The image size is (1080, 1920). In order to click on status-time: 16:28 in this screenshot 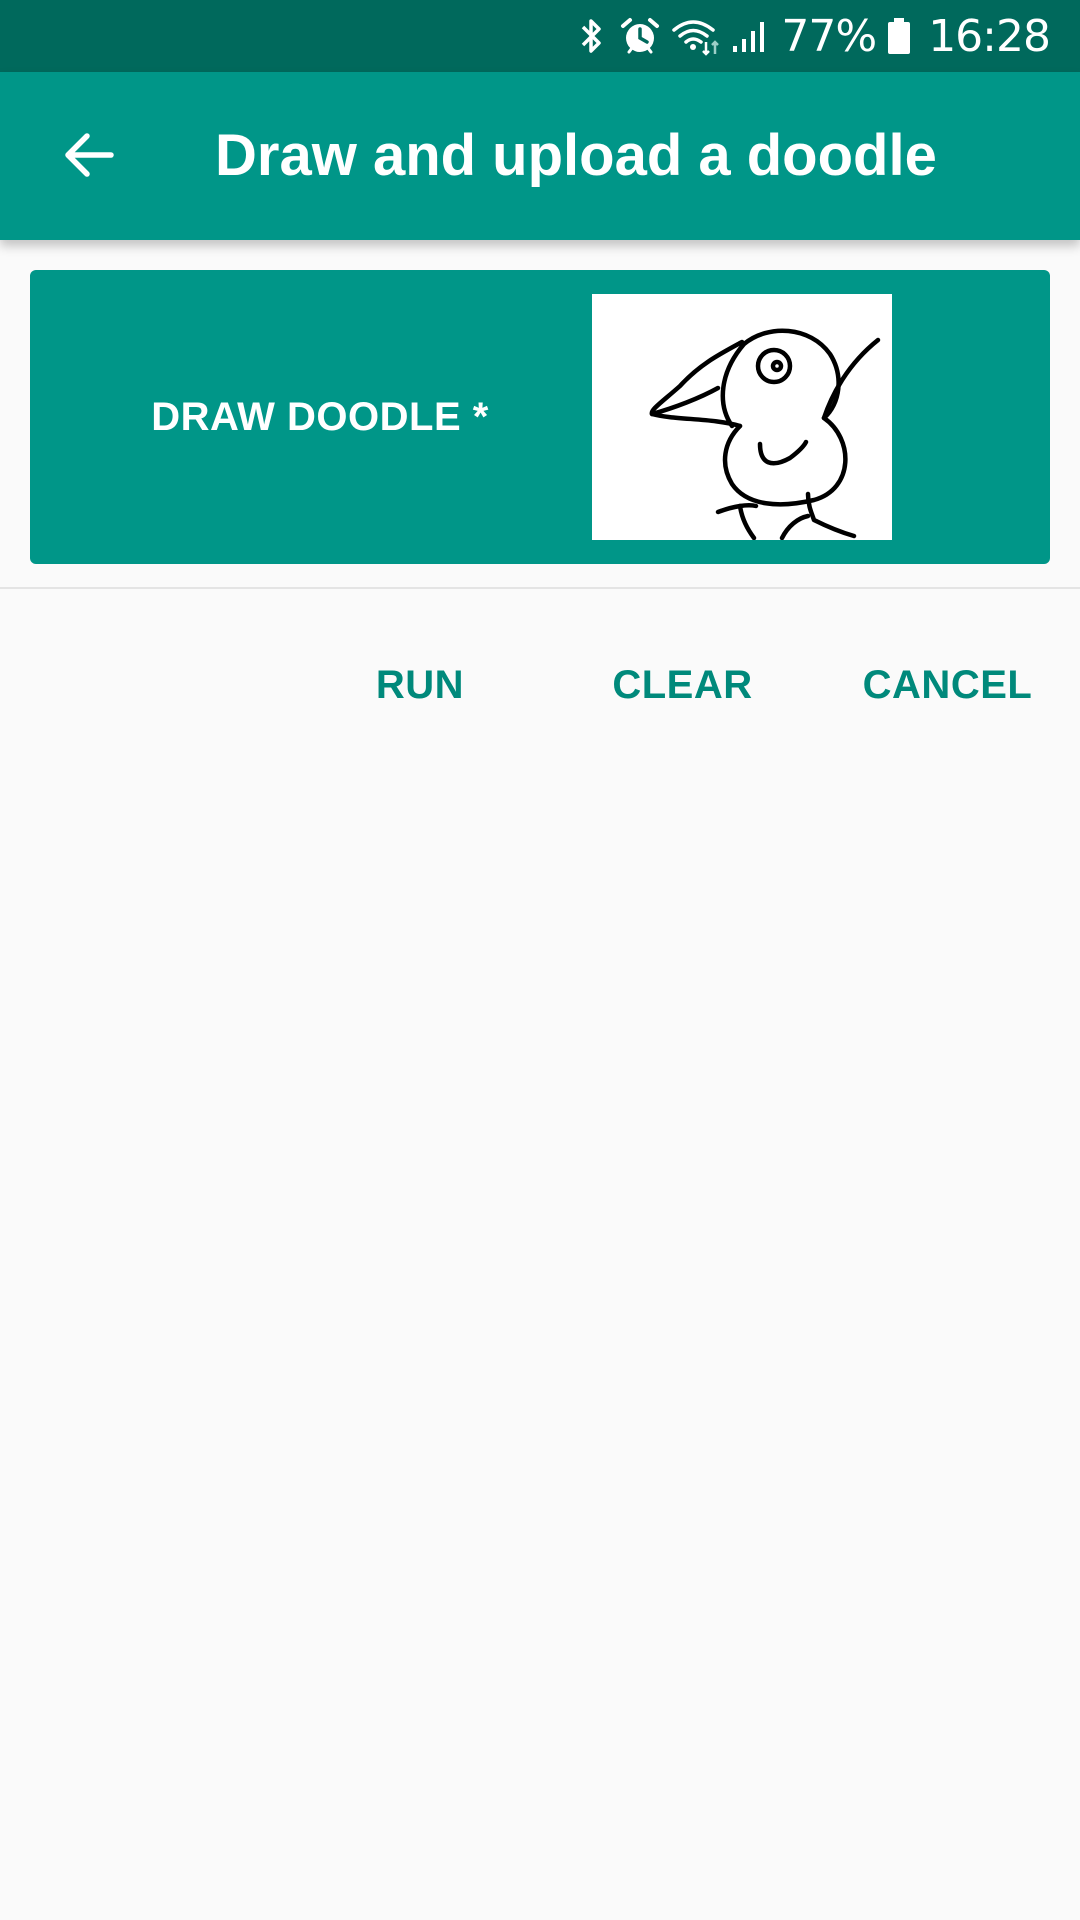, I will do `click(989, 36)`.